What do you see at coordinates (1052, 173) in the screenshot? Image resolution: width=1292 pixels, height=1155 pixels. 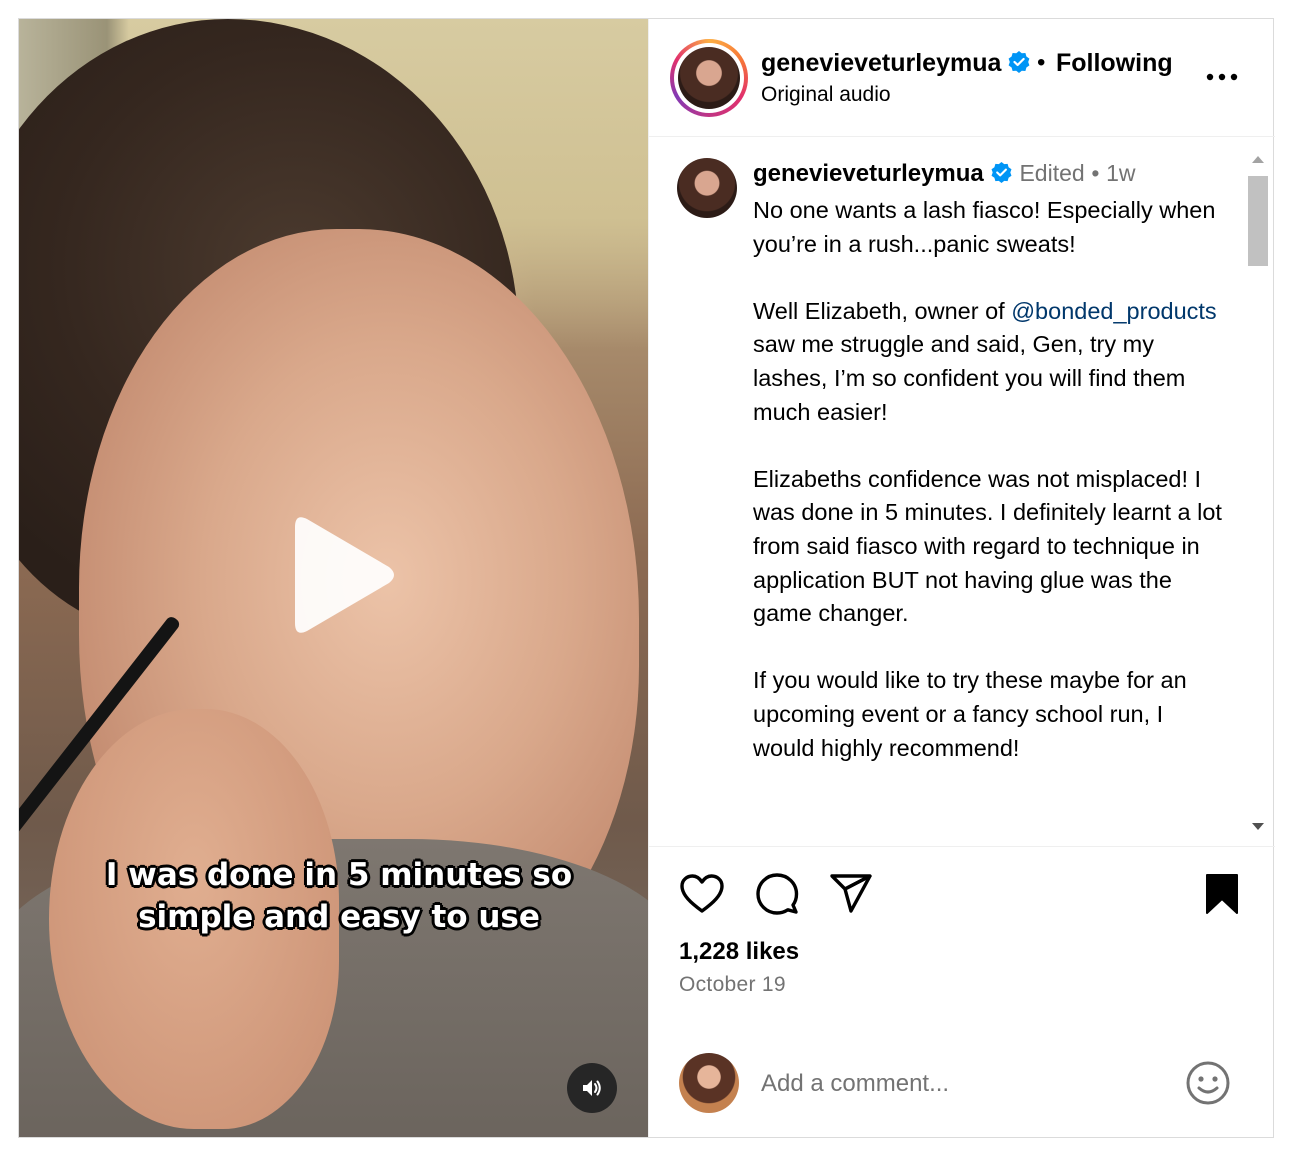 I see `edited-label: Edited` at bounding box center [1052, 173].